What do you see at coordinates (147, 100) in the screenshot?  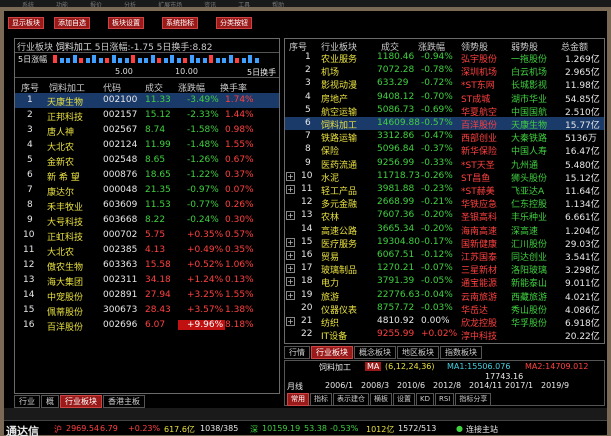 I see `table-row: 1 天康生物 002100 11.33 -3.49% 1.74%` at bounding box center [147, 100].